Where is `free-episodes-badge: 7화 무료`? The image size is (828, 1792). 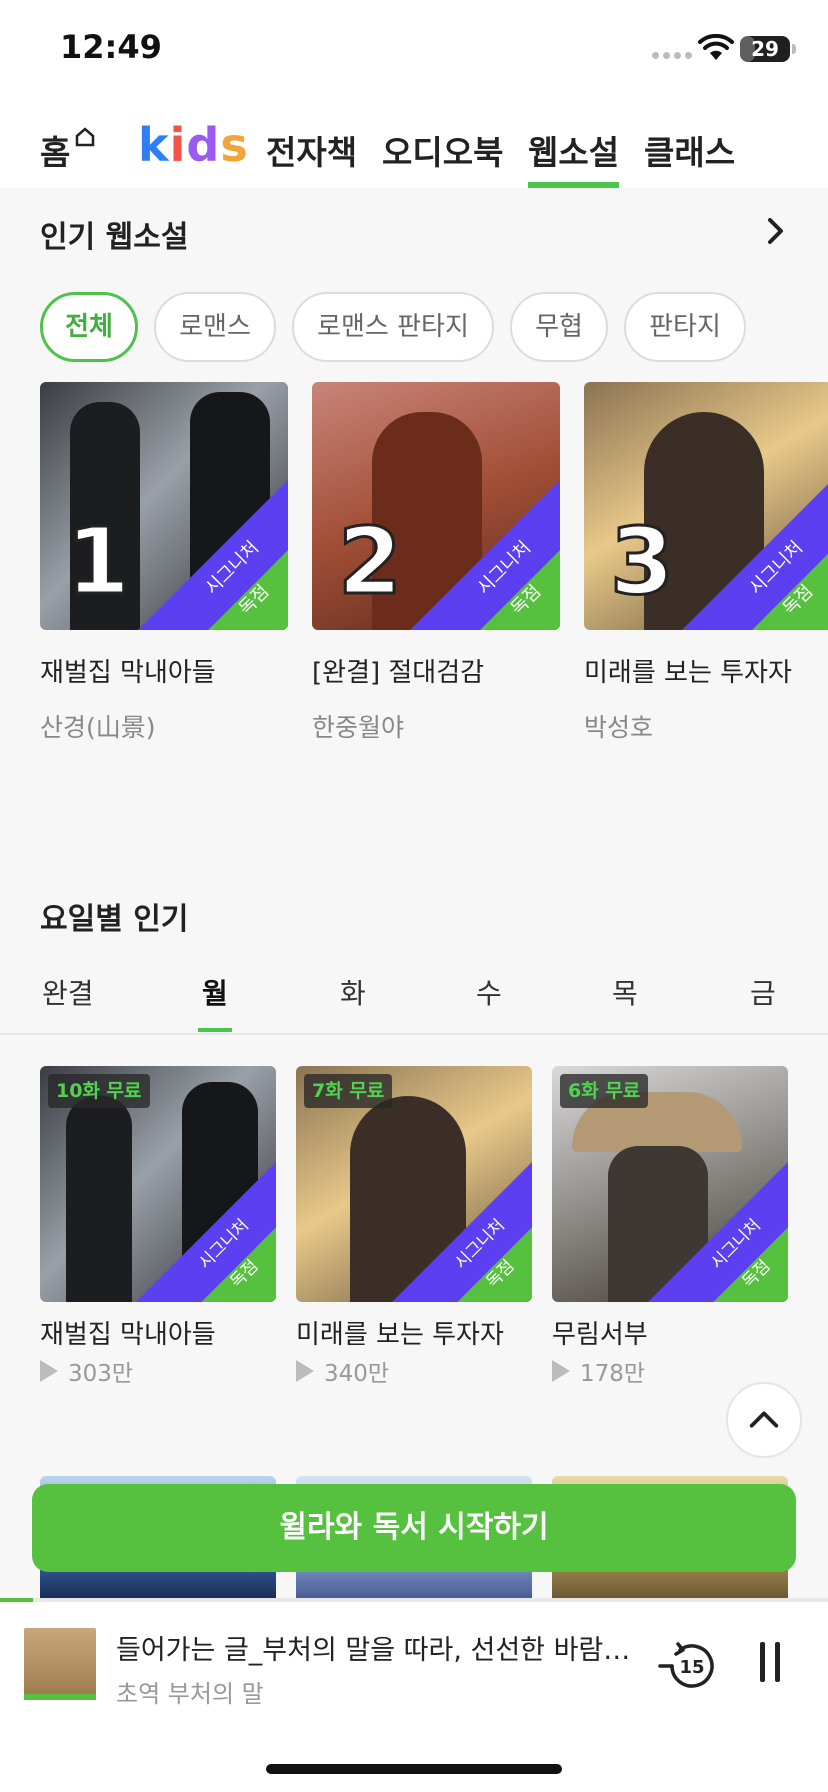
free-episodes-badge: 7화 무료 is located at coordinates (348, 1091).